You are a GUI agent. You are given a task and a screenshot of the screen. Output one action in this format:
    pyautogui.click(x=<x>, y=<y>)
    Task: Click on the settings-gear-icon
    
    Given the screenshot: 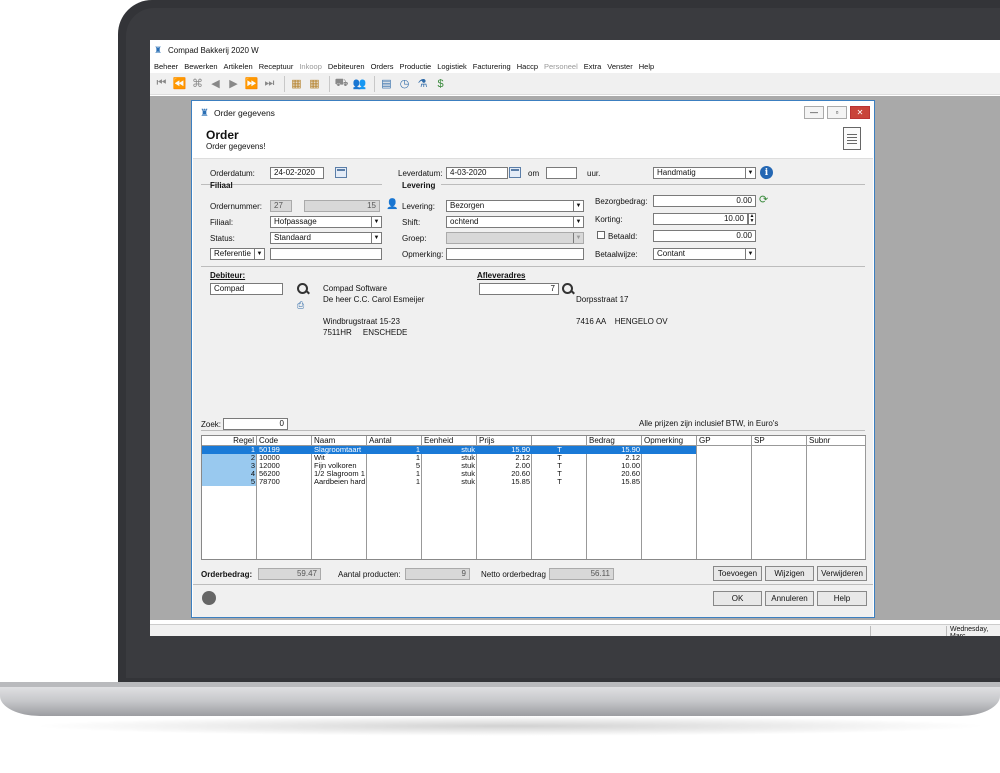 What is the action you would take?
    pyautogui.click(x=209, y=598)
    